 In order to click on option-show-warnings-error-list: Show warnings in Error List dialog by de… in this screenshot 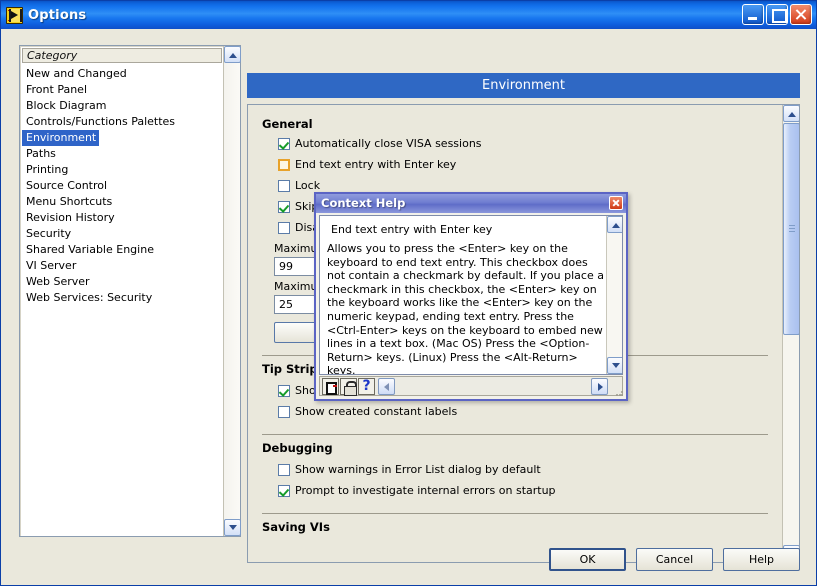, I will do `click(515, 469)`.